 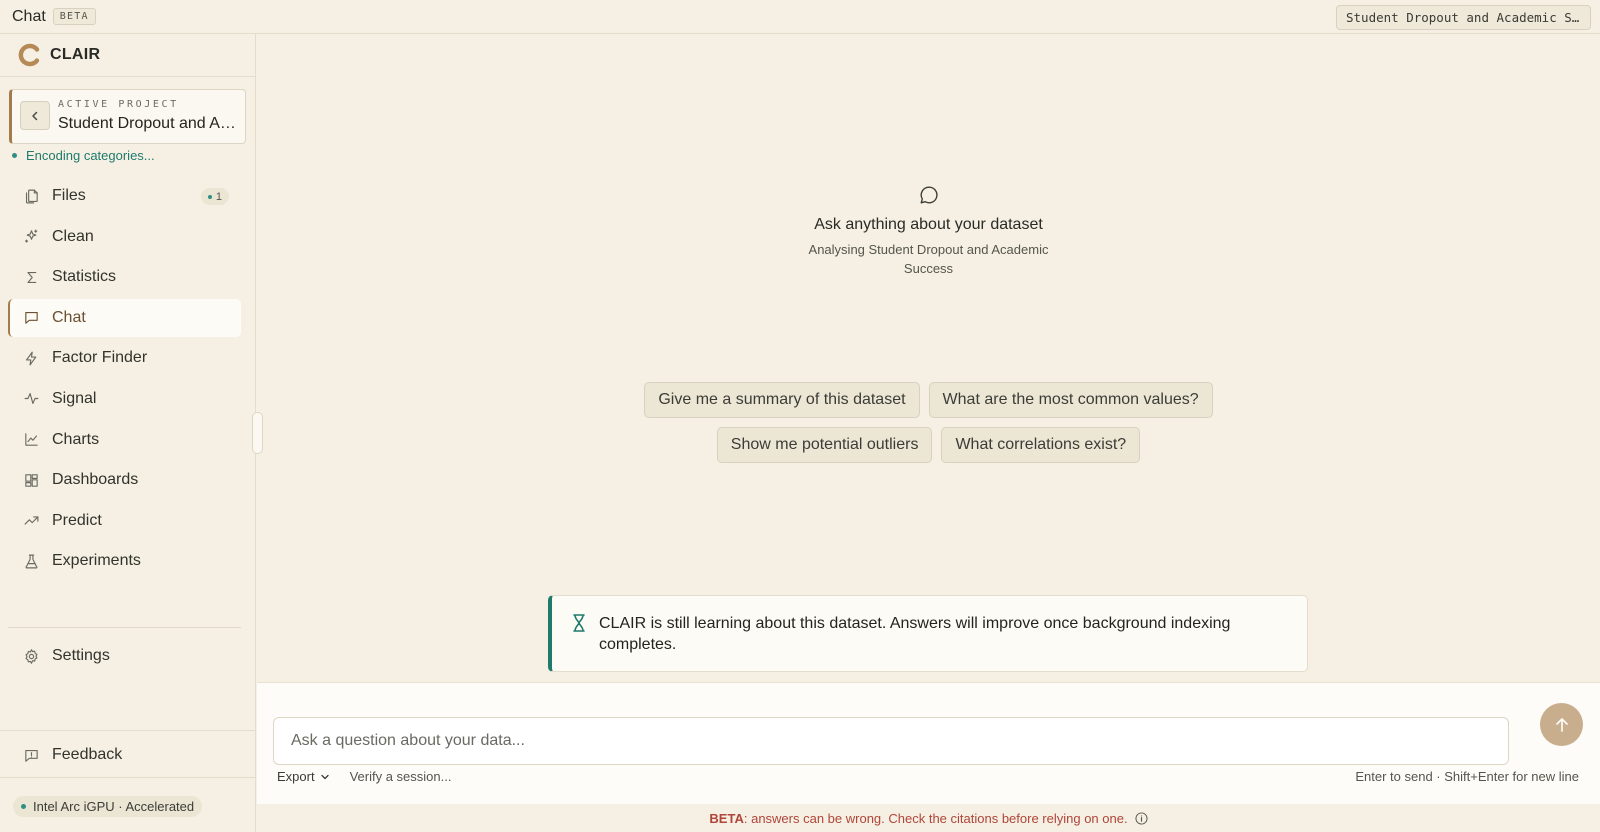 I want to click on project-selector: Student Dropout and Academic Success, so click(x=1463, y=17).